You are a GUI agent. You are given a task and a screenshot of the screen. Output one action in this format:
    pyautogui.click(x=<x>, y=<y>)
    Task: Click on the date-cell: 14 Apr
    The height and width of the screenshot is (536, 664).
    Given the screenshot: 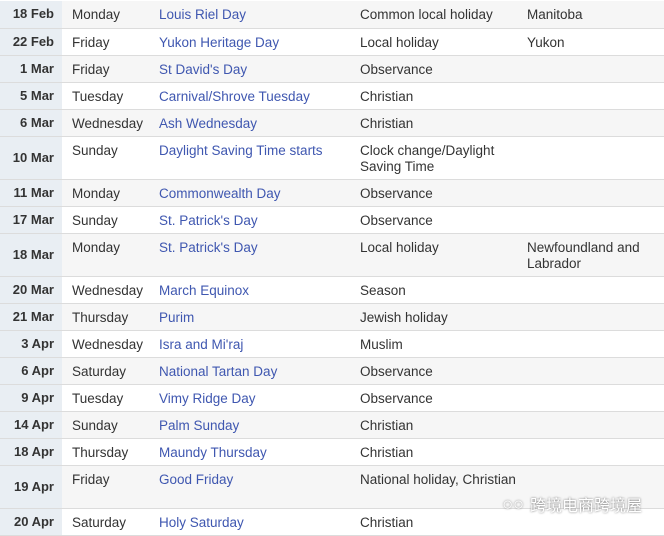 What is the action you would take?
    pyautogui.click(x=31, y=425)
    